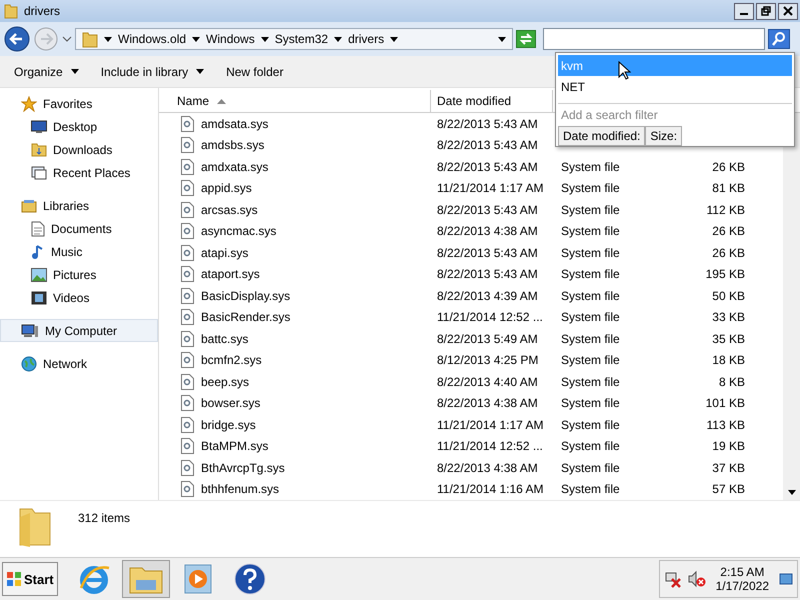 This screenshot has height=600, width=800. I want to click on date-cell-text: 8/22/2013 4:39 AM, so click(487, 295).